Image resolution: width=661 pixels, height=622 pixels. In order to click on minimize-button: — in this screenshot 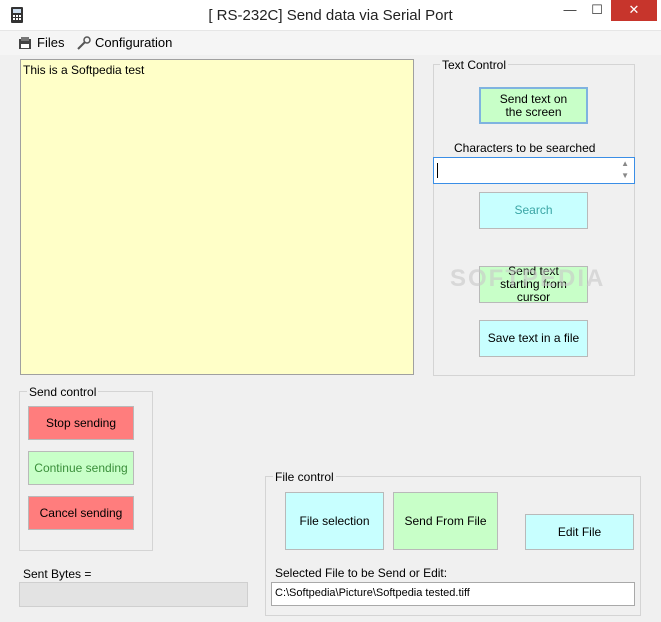, I will do `click(570, 10)`.